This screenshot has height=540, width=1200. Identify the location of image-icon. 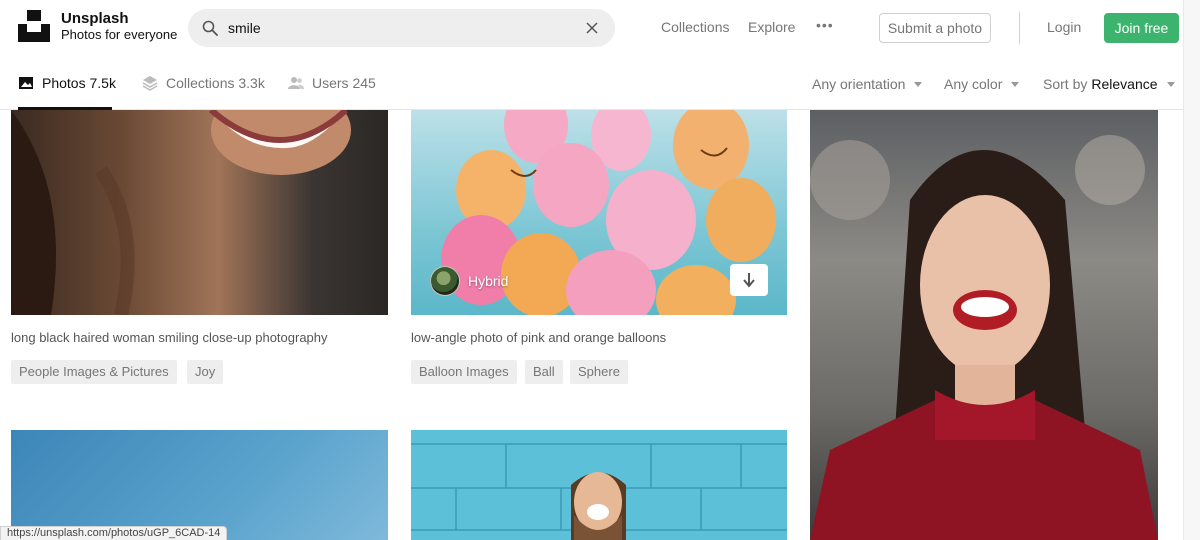
(26, 83).